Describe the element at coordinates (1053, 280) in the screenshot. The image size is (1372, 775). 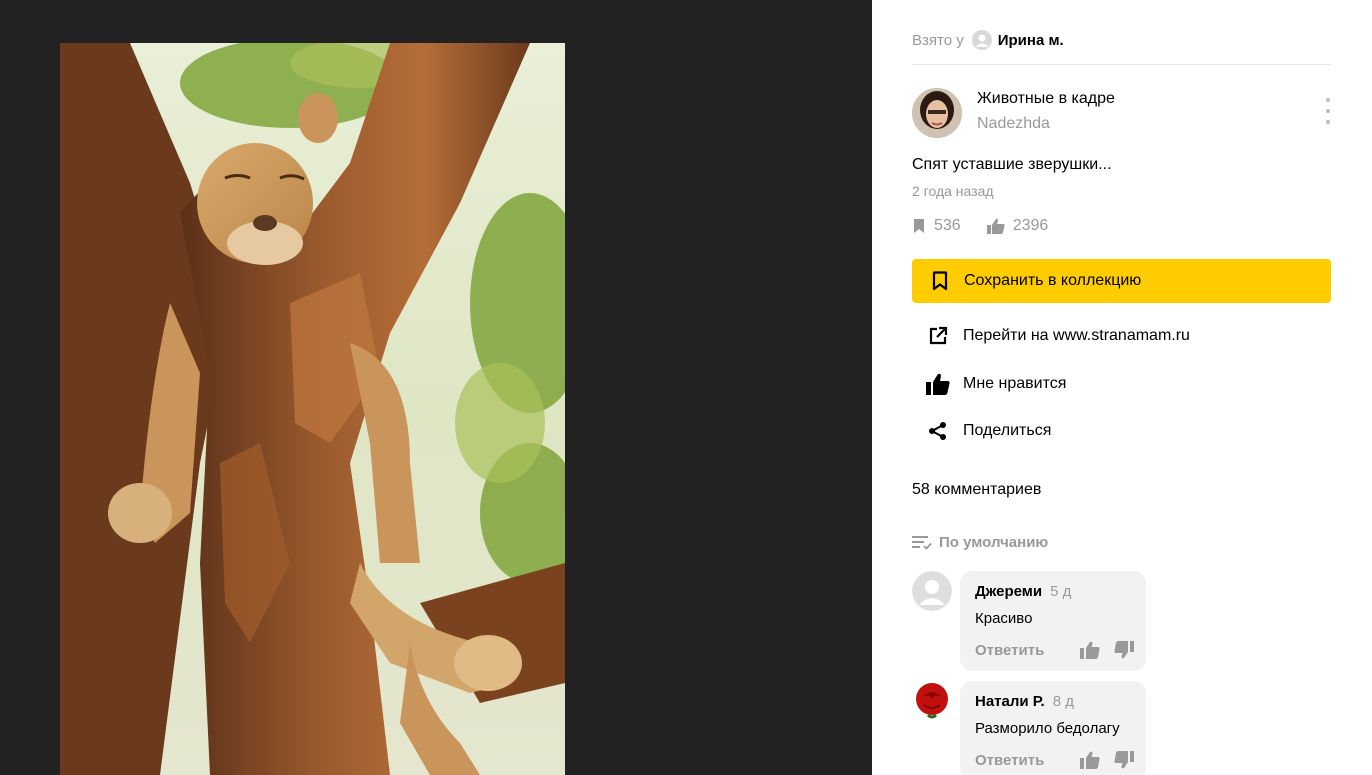
I see `save-button-label: Сохранить в коллекцию` at that location.